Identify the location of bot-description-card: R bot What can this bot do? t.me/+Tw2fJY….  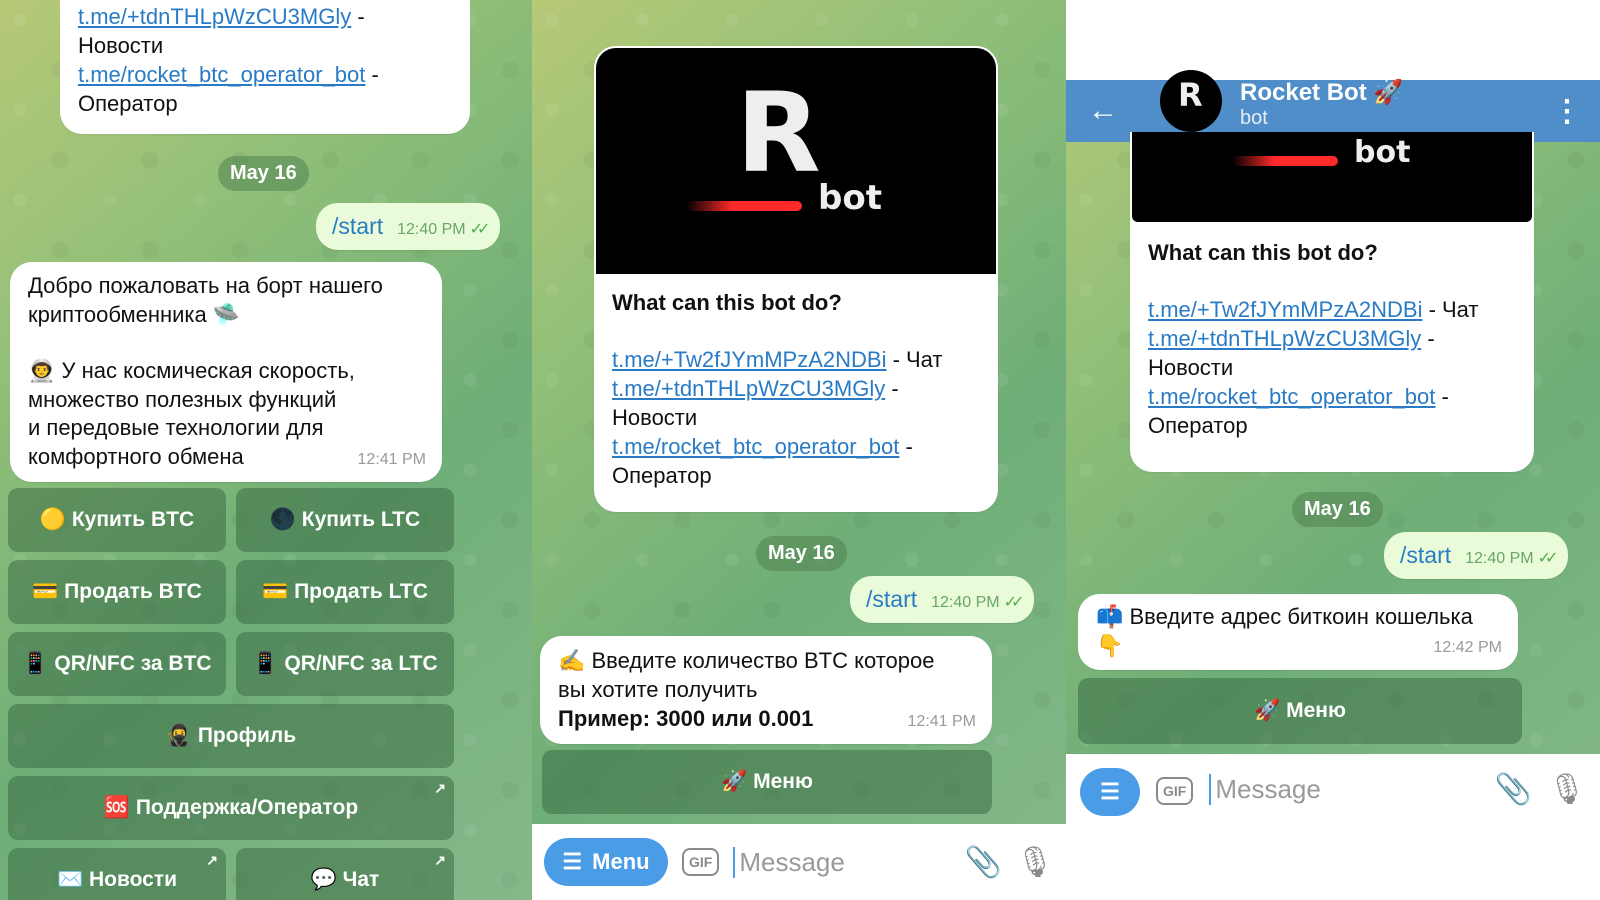
(796, 279).